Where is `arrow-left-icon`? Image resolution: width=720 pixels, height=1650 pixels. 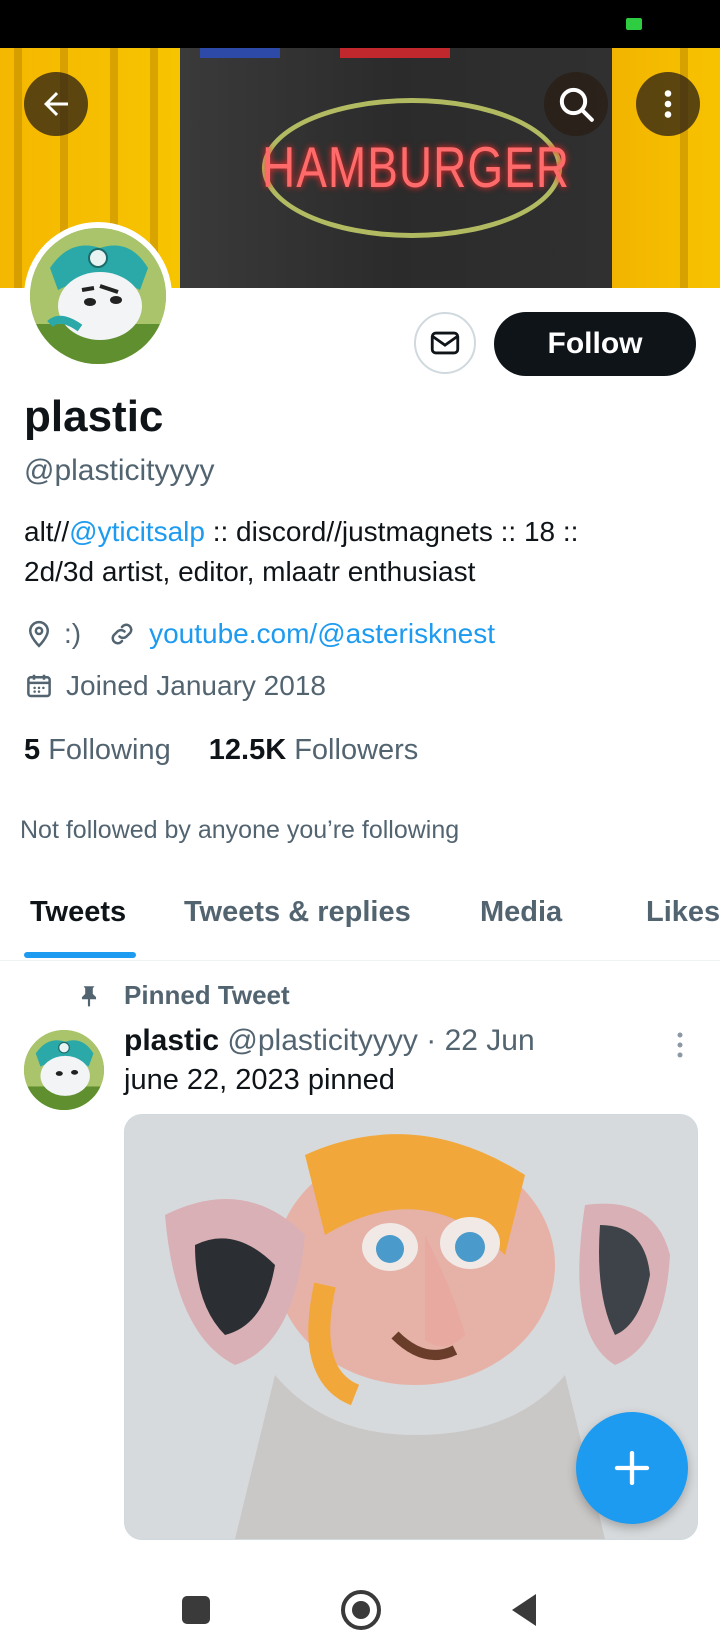
arrow-left-icon is located at coordinates (56, 104).